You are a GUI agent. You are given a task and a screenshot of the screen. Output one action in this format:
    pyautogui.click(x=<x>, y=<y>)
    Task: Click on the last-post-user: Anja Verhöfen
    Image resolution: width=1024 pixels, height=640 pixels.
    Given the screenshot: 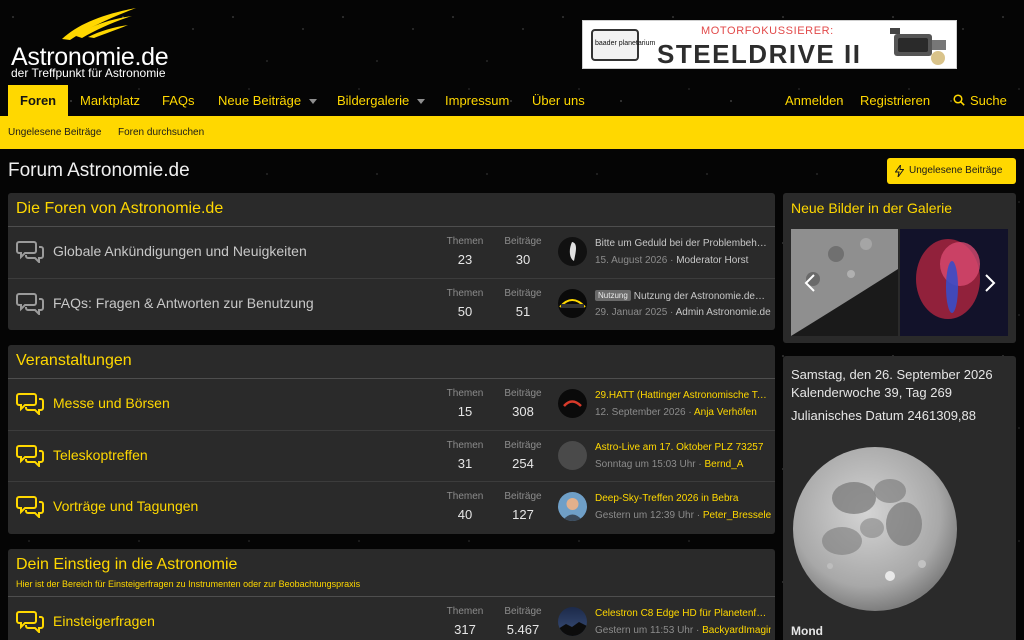 What is the action you would take?
    pyautogui.click(x=725, y=412)
    